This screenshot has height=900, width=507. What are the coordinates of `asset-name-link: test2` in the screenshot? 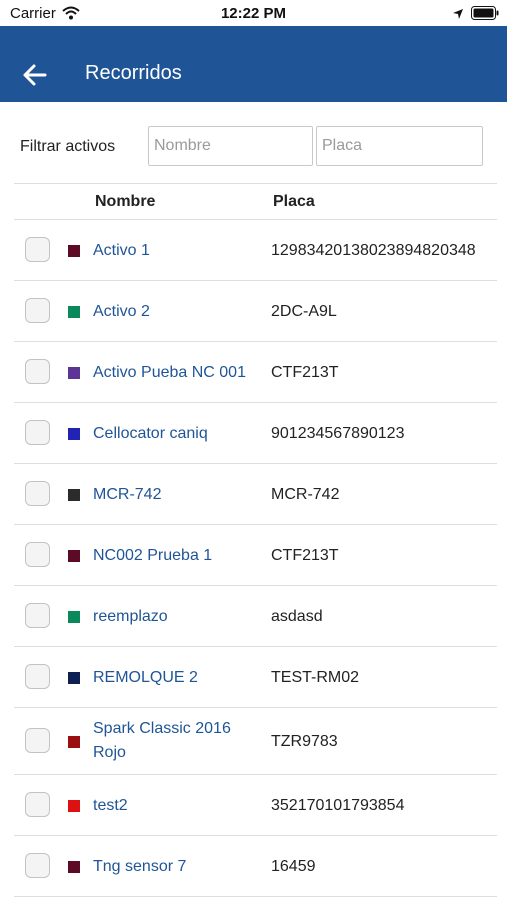 It's located at (180, 806).